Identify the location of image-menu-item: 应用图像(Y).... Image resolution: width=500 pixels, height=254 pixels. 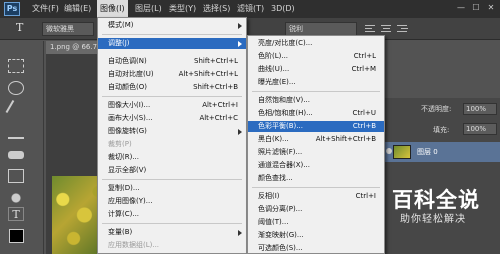
(172, 201).